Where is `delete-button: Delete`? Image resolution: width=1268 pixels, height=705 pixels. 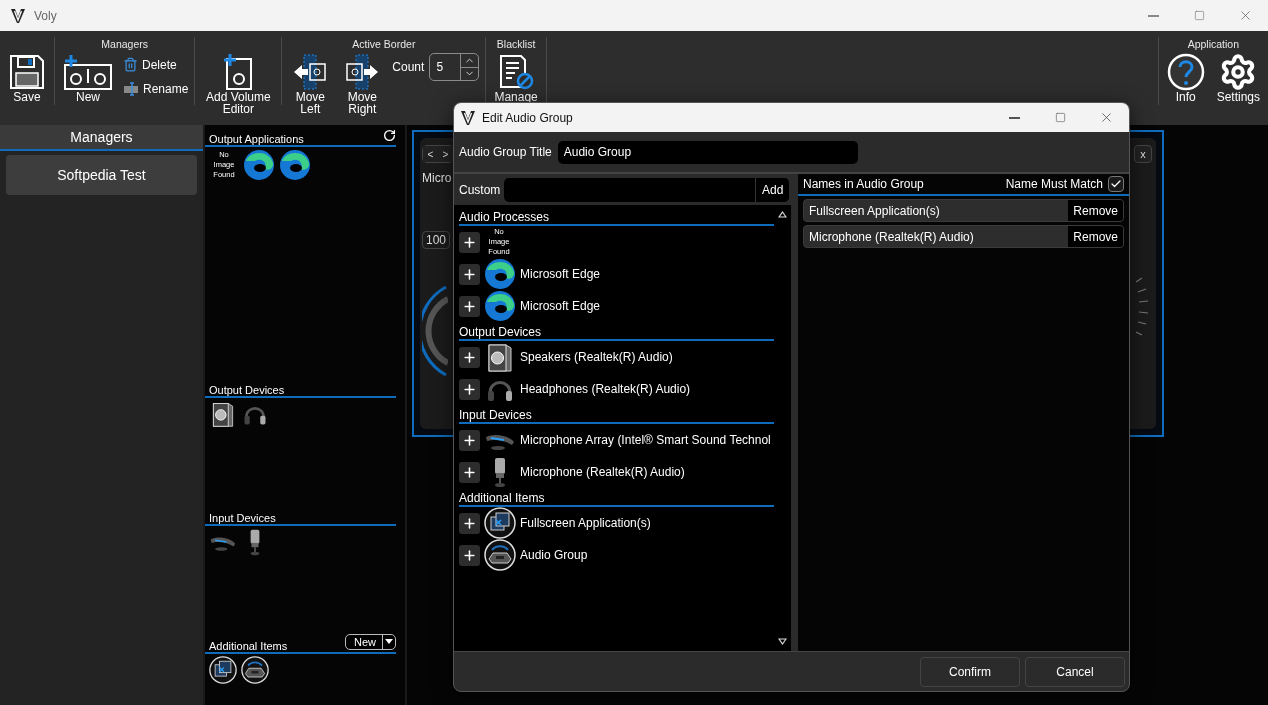
delete-button: Delete is located at coordinates (156, 64).